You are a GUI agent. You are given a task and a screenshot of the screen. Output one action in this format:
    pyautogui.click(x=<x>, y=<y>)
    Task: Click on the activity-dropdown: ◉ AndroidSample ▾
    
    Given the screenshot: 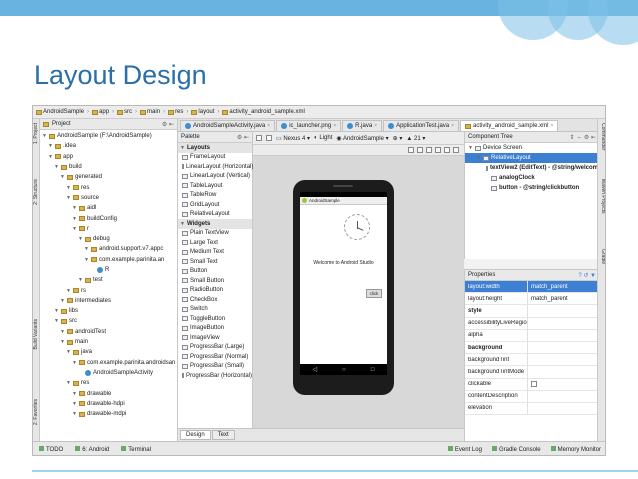 What is the action you would take?
    pyautogui.click(x=362, y=138)
    